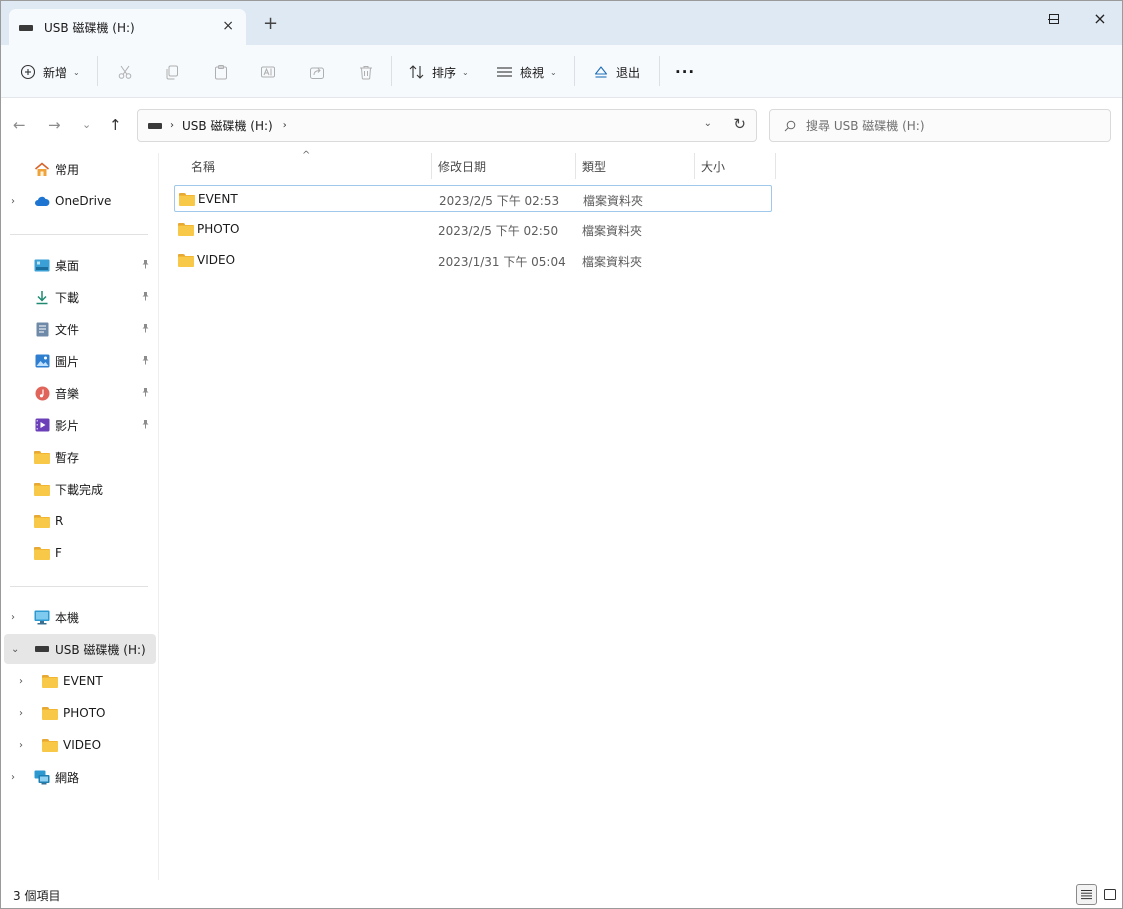 The image size is (1123, 909). What do you see at coordinates (739, 124) in the screenshot?
I see `refresh-button: ↻` at bounding box center [739, 124].